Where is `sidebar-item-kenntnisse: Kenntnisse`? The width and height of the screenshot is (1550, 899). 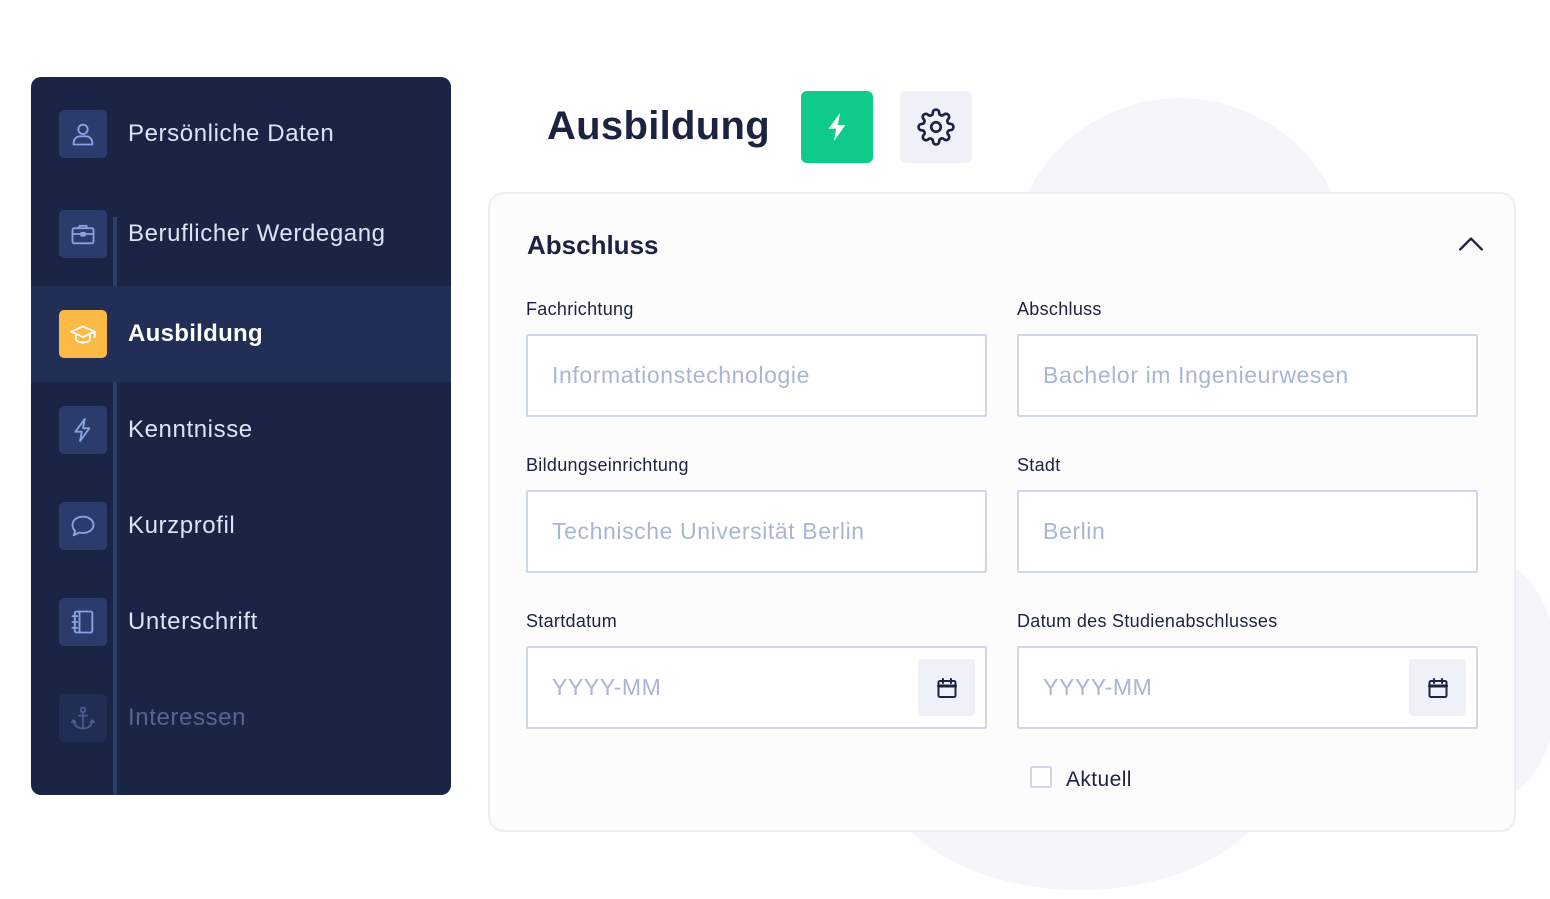
sidebar-item-kenntnisse: Kenntnisse is located at coordinates (241, 430).